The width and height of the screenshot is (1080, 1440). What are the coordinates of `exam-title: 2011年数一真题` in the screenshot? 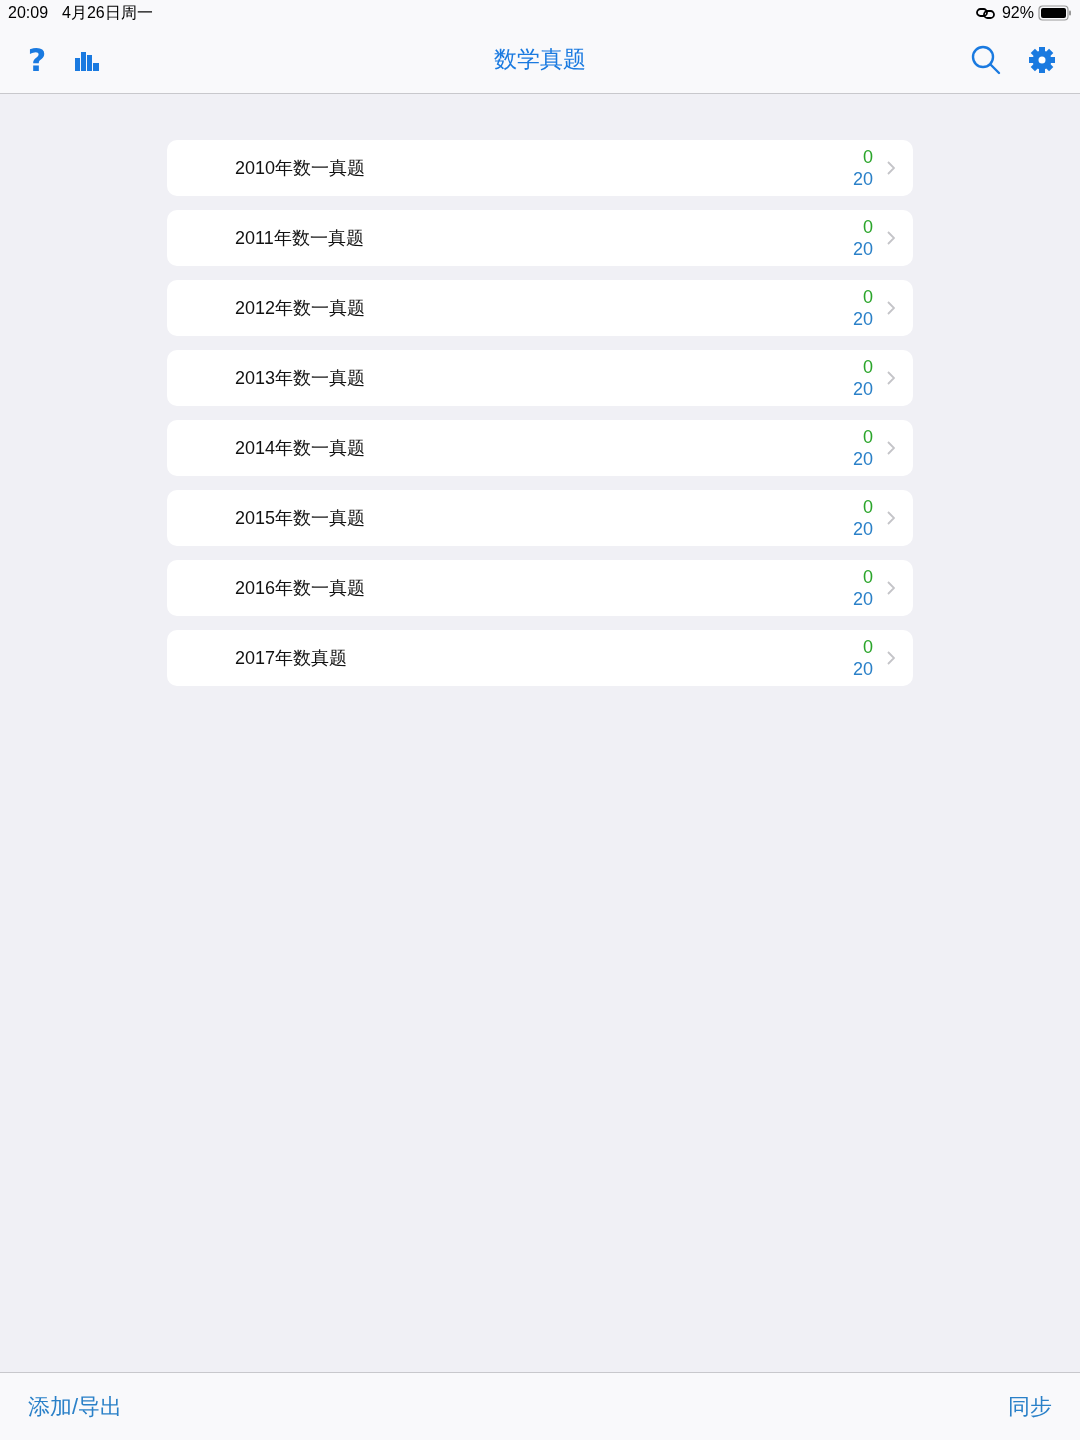 It's located at (300, 238).